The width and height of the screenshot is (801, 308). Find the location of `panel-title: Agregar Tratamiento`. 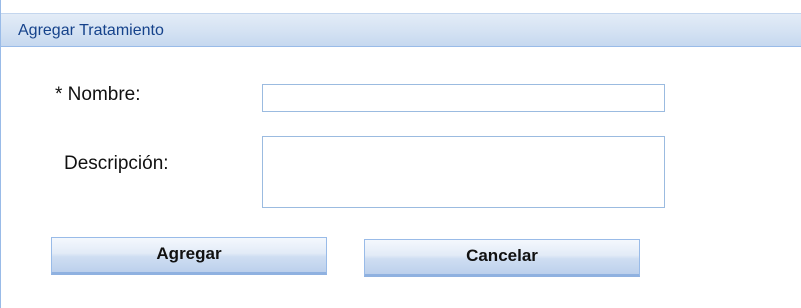

panel-title: Agregar Tratamiento is located at coordinates (91, 30).